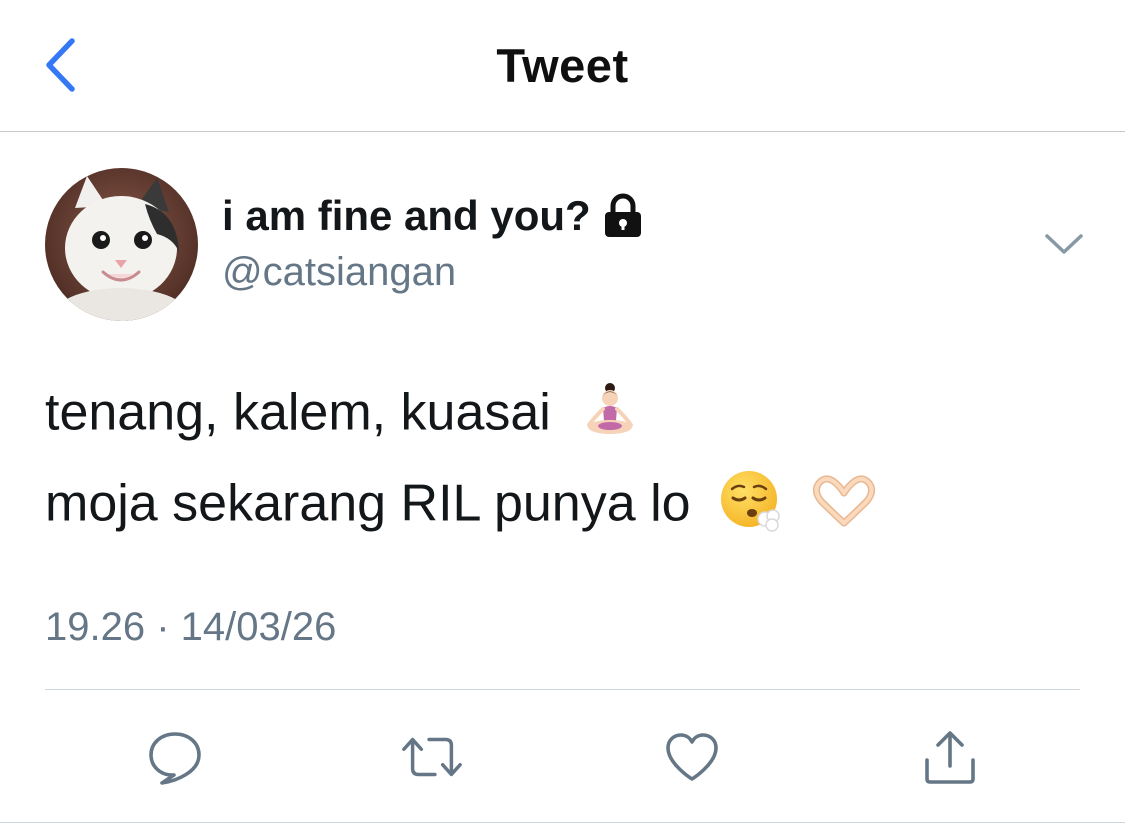 The height and width of the screenshot is (825, 1125). What do you see at coordinates (406, 215) in the screenshot?
I see `display-name: i am fine and you?` at bounding box center [406, 215].